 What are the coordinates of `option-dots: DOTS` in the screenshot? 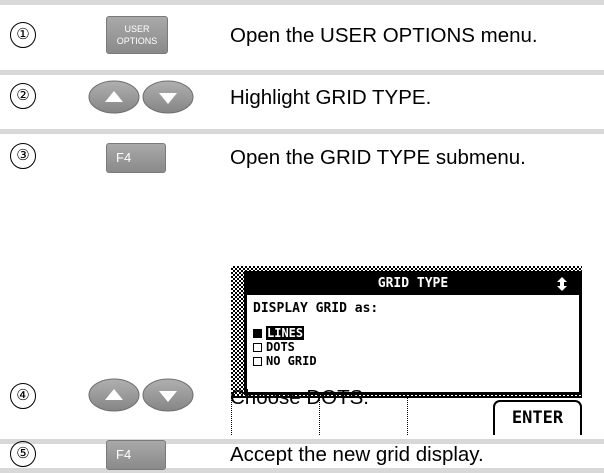 It's located at (274, 347).